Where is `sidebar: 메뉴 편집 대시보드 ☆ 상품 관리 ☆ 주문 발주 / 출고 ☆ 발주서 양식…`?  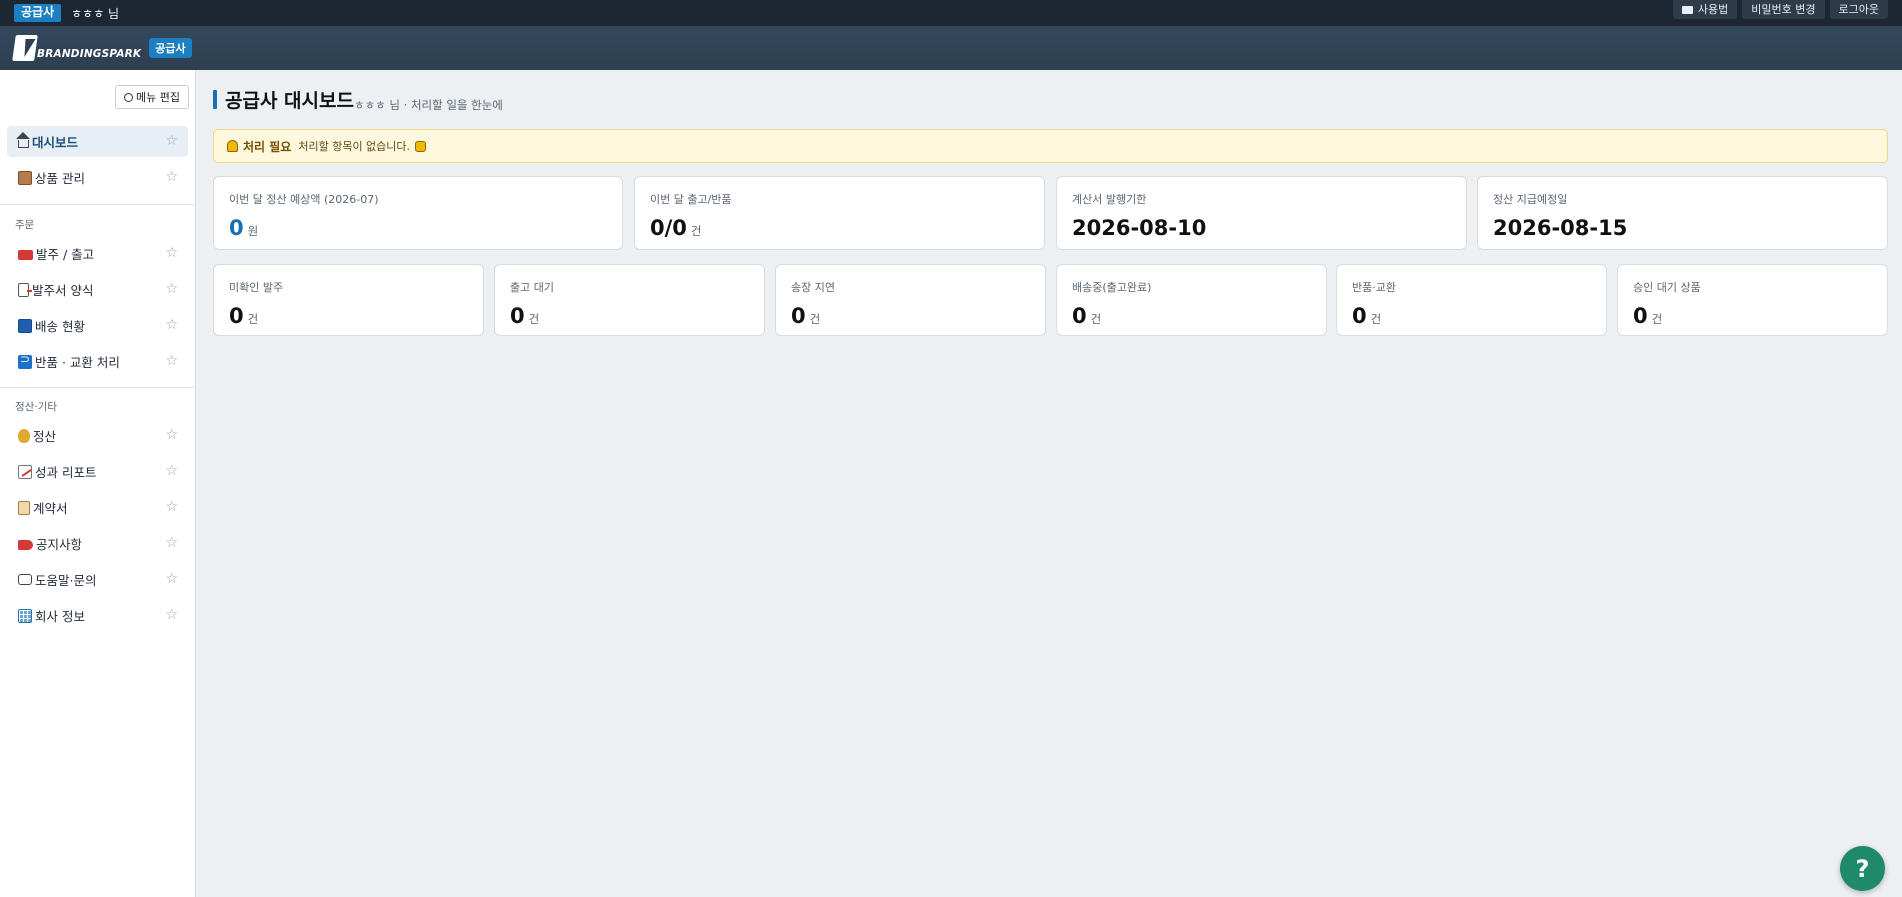 sidebar: 메뉴 편집 대시보드 ☆ 상품 관리 ☆ 주문 발주 / 출고 ☆ 발주서 양식… is located at coordinates (98, 483).